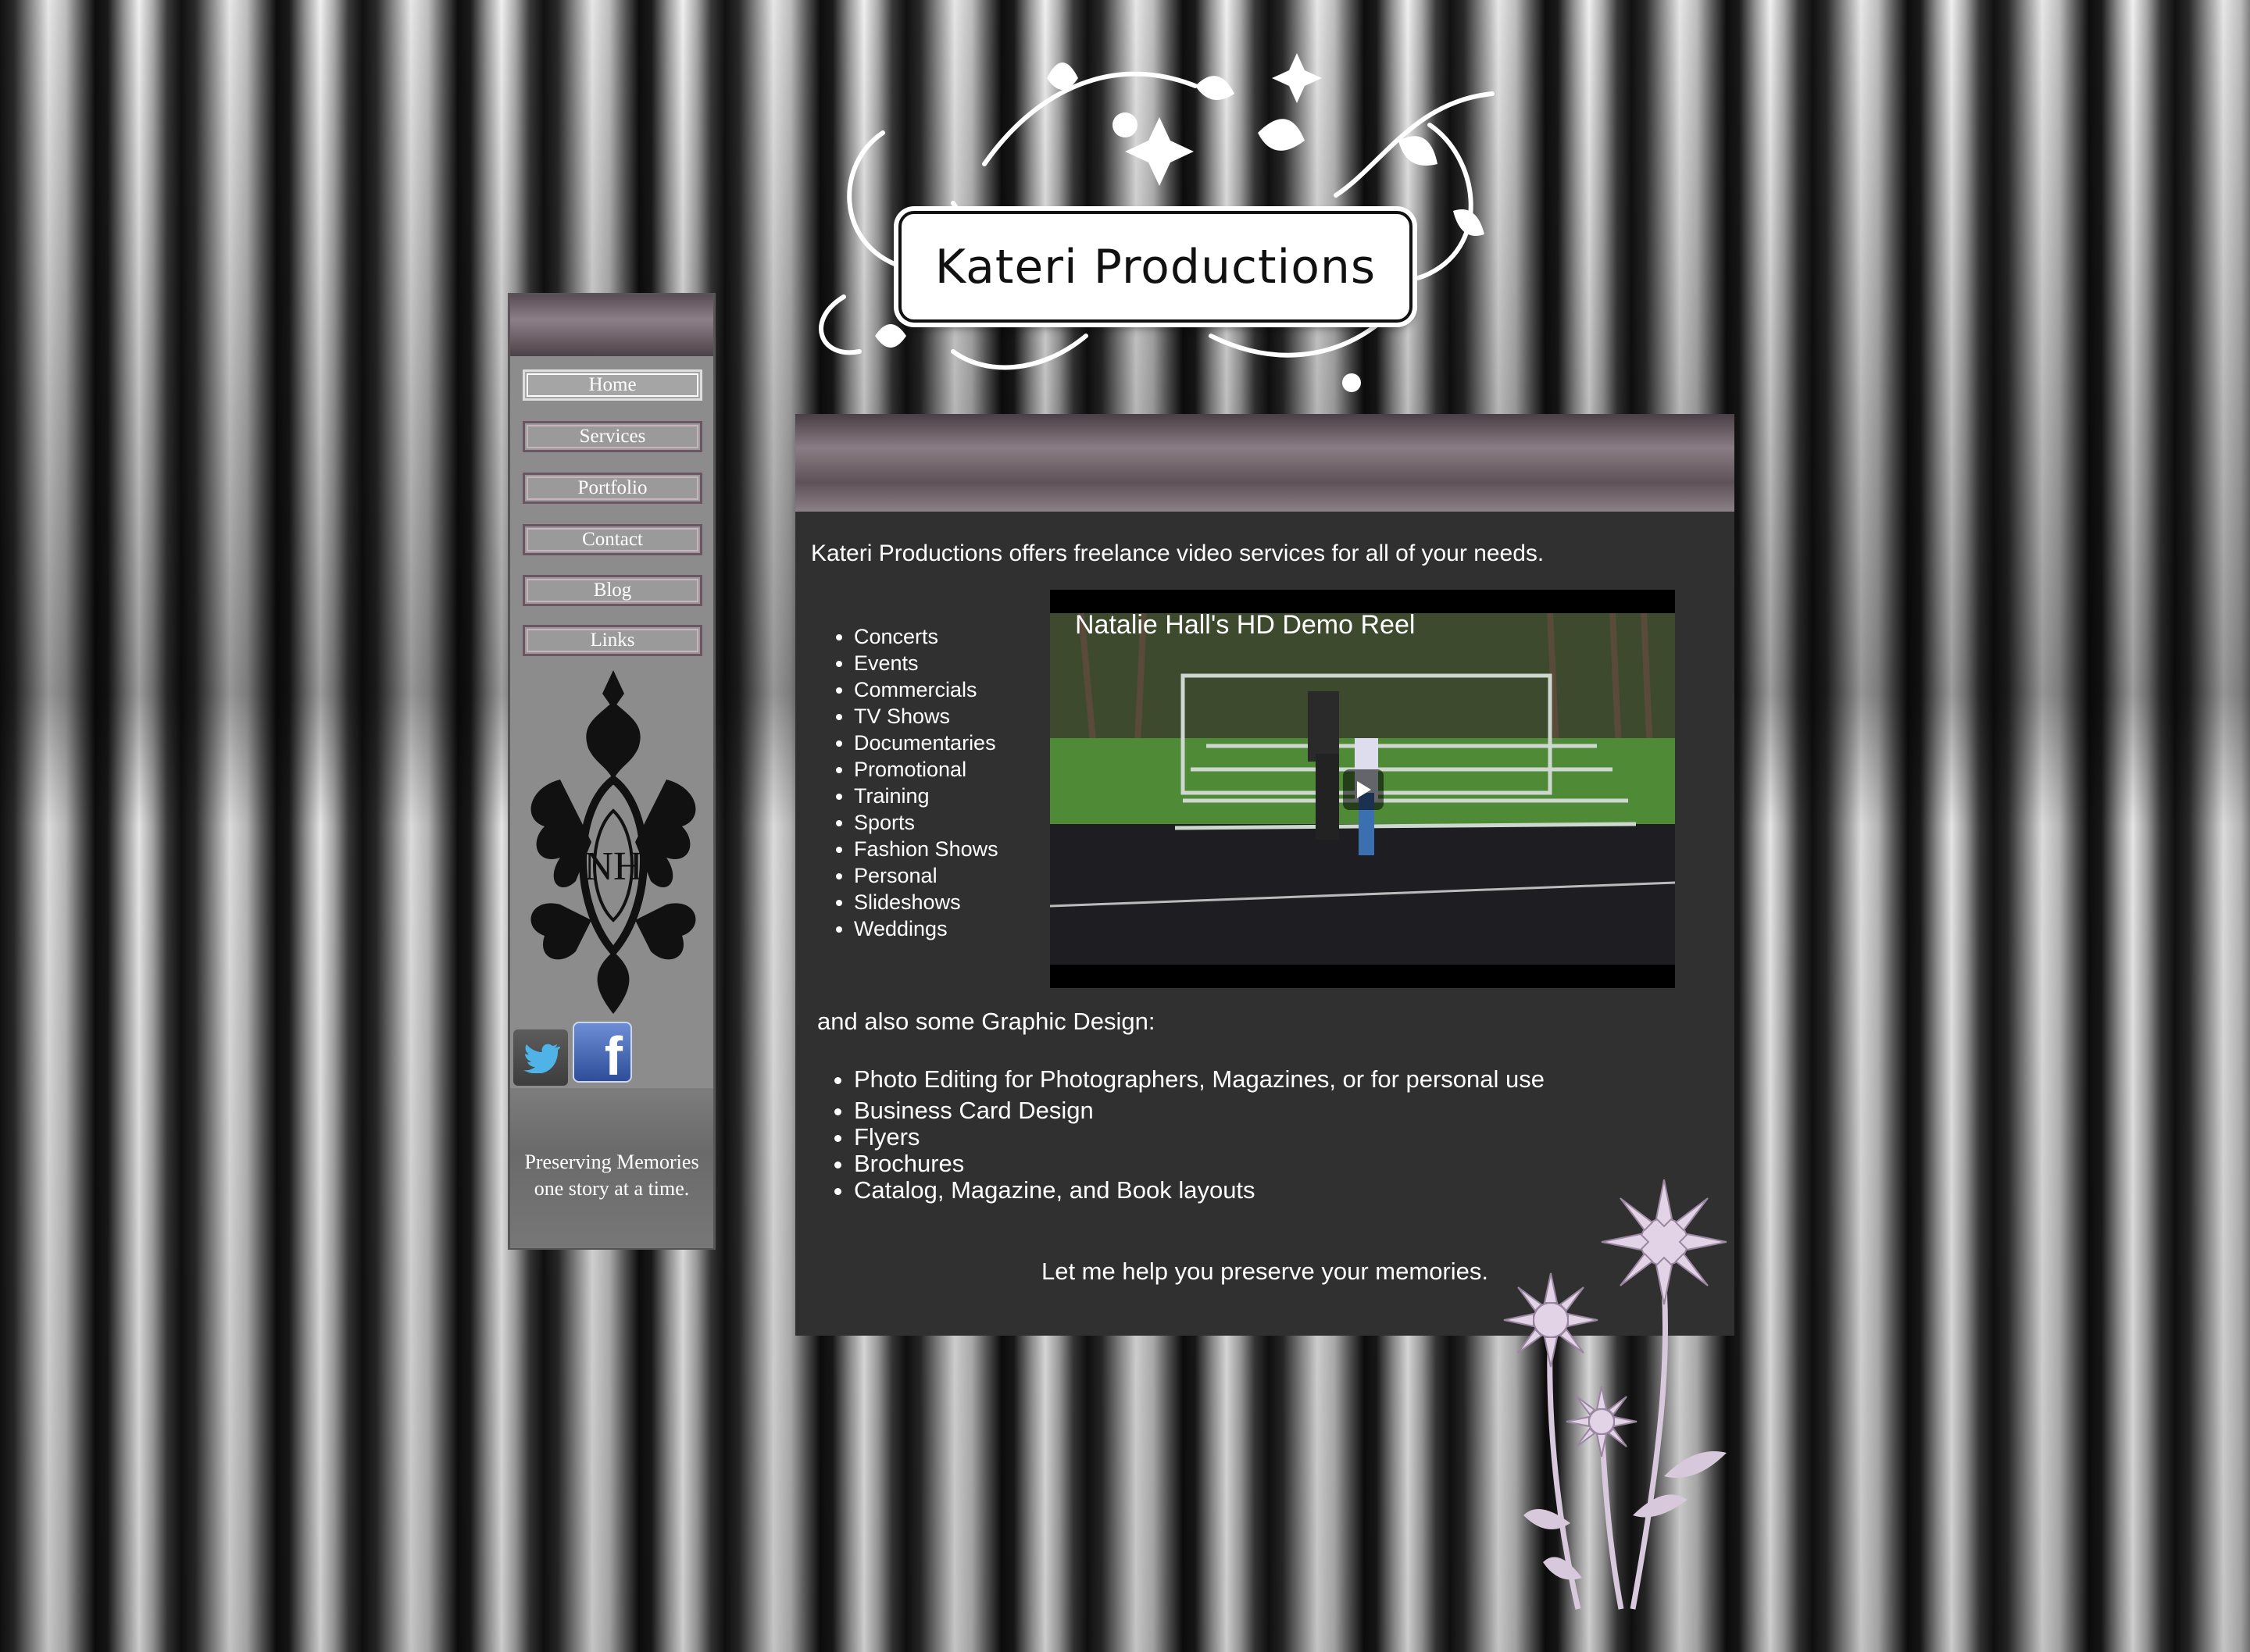 The image size is (2250, 1652). What do you see at coordinates (926, 928) in the screenshot?
I see `list-item: Weddings` at bounding box center [926, 928].